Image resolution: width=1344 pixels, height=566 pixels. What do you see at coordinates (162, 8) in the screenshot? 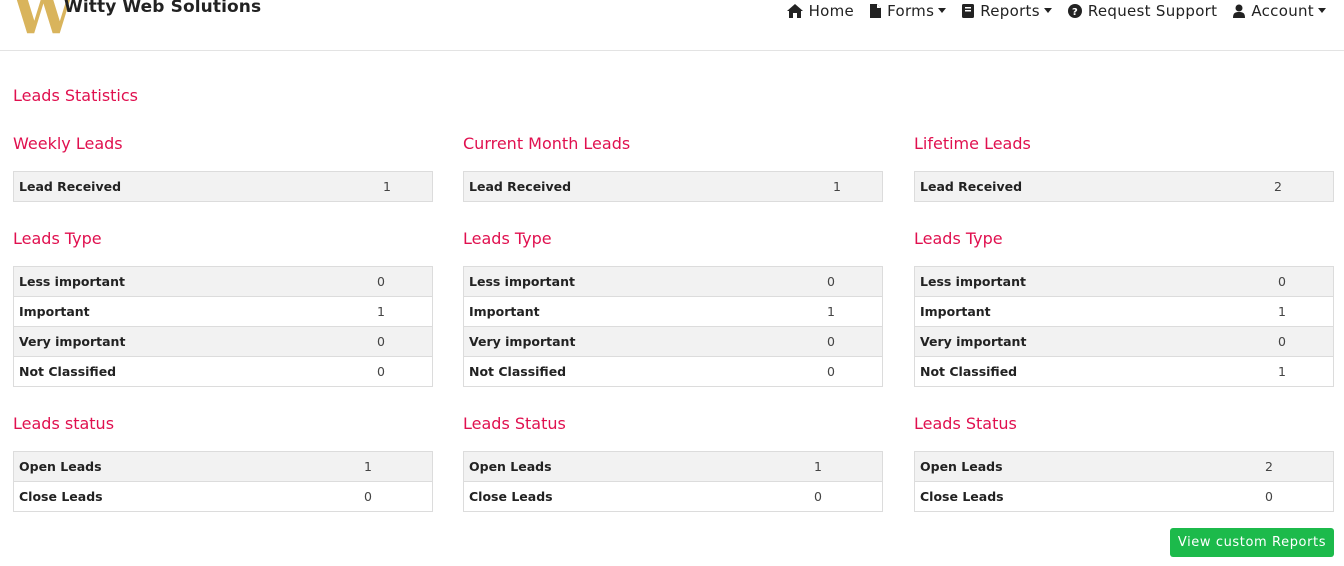
I see `brand-name: Witty Web Solutions` at bounding box center [162, 8].